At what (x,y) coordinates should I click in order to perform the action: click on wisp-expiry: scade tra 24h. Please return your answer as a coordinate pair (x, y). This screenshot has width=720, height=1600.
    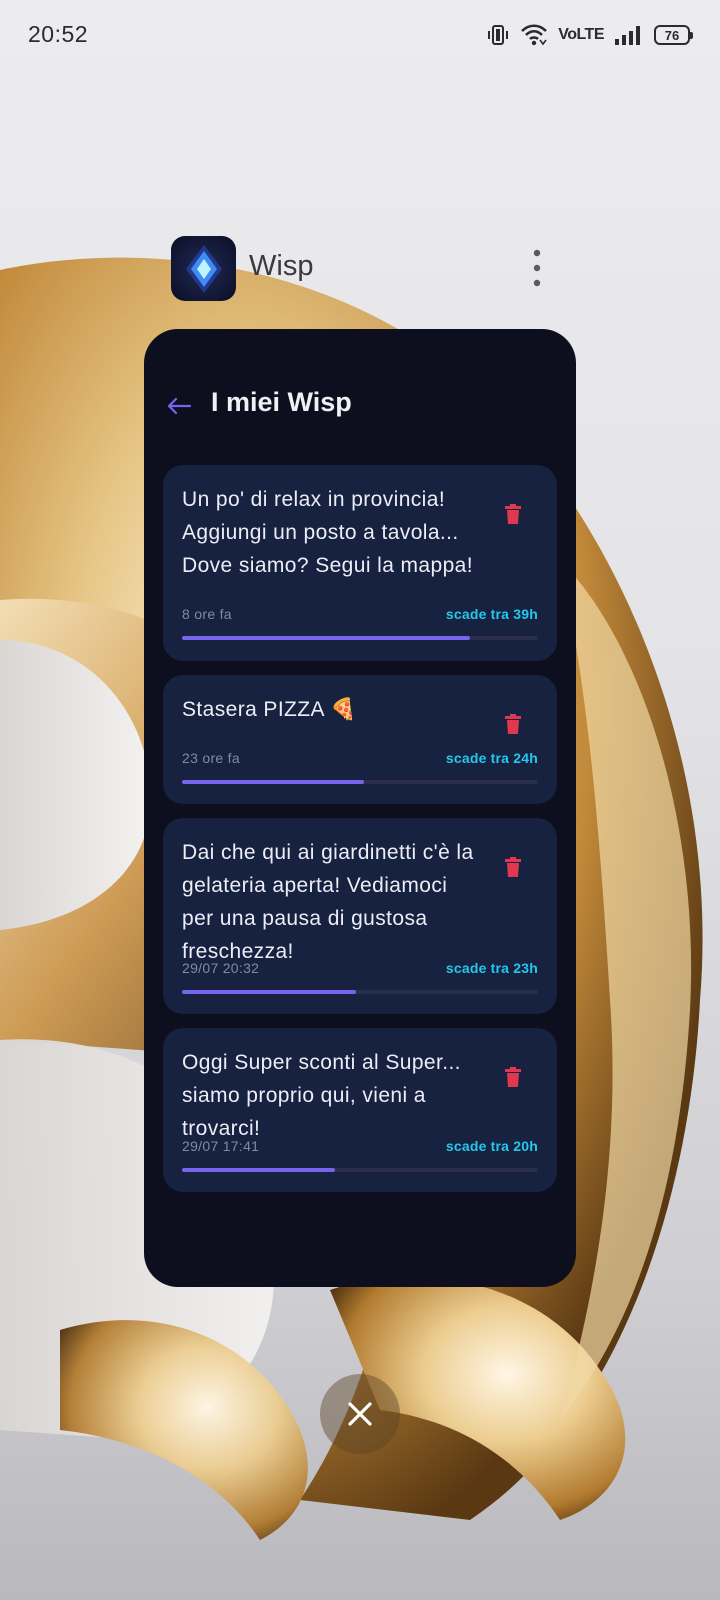
    Looking at the image, I should click on (491, 758).